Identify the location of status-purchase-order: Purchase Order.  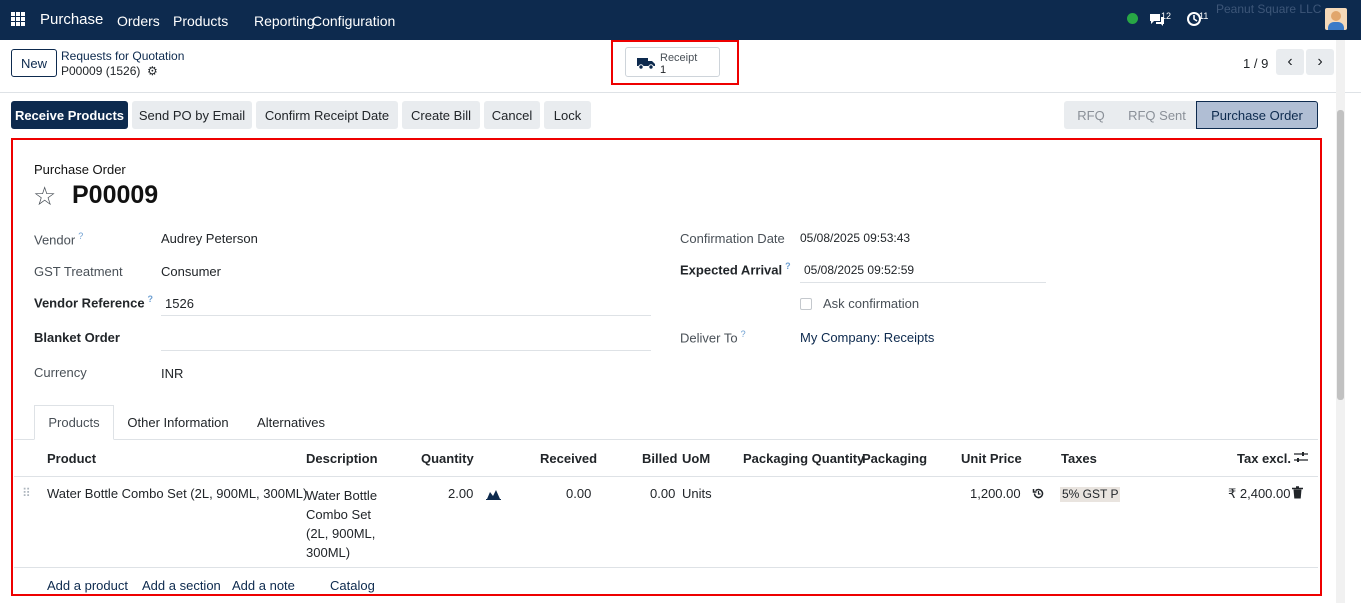
(1257, 115).